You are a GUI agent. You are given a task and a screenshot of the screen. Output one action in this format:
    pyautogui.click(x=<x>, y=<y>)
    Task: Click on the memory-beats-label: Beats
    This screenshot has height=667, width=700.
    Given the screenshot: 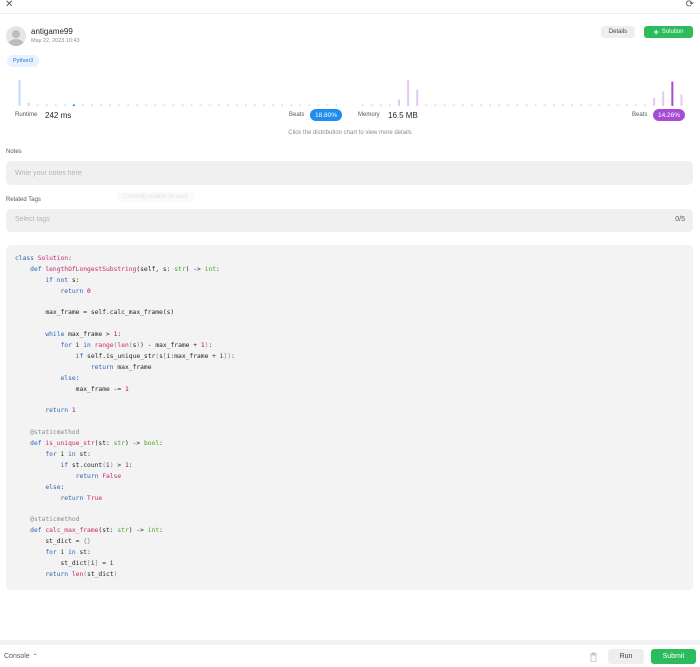 What is the action you would take?
    pyautogui.click(x=640, y=115)
    